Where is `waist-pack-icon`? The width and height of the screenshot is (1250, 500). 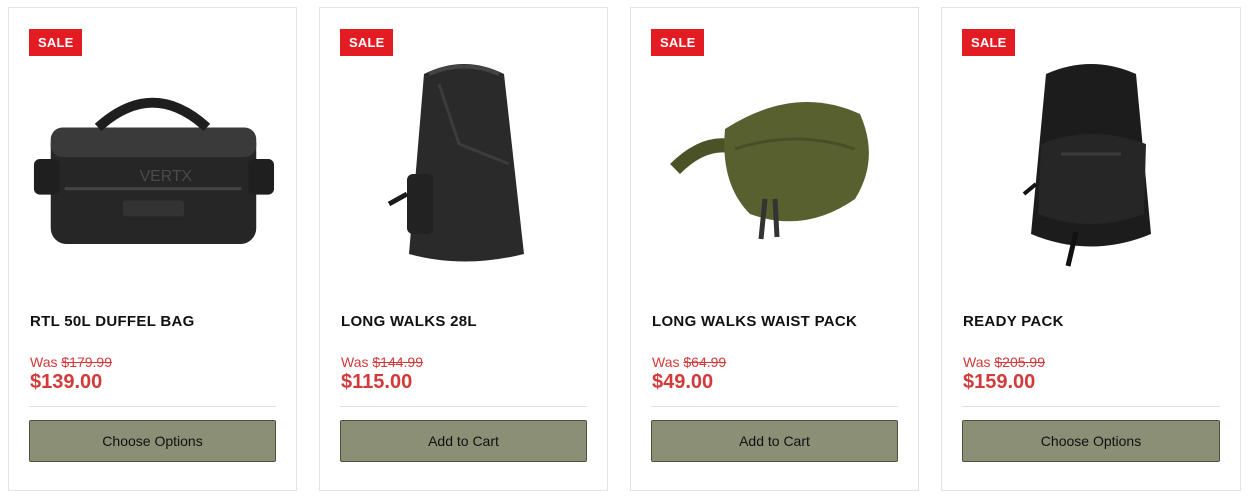
waist-pack-icon is located at coordinates (769, 171).